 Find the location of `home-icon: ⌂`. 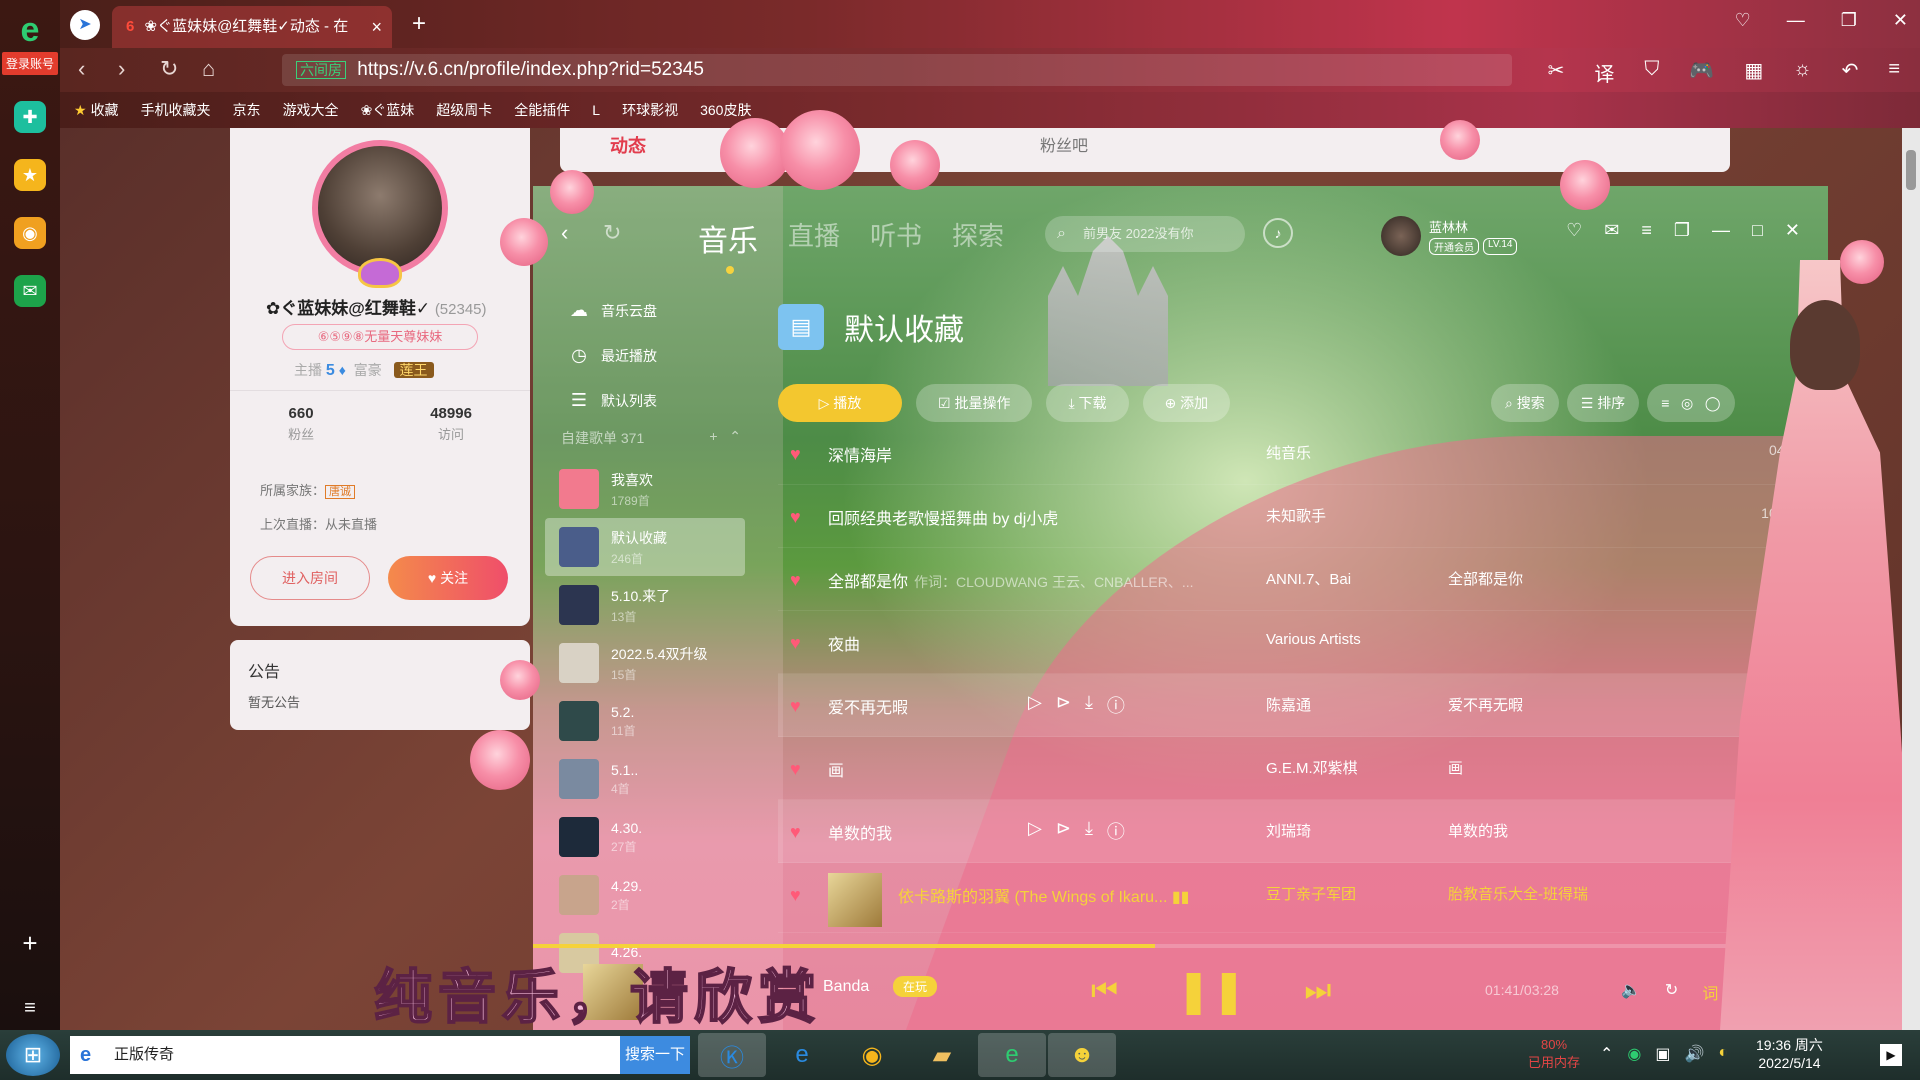

home-icon: ⌂ is located at coordinates (208, 69).